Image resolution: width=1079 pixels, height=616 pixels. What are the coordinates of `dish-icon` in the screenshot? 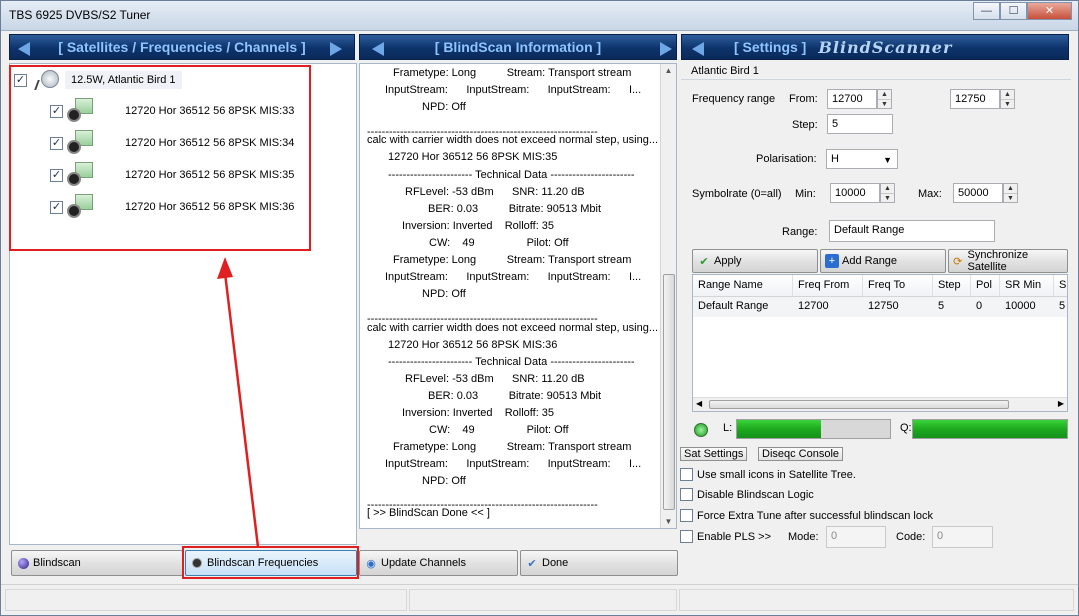 It's located at (197, 563).